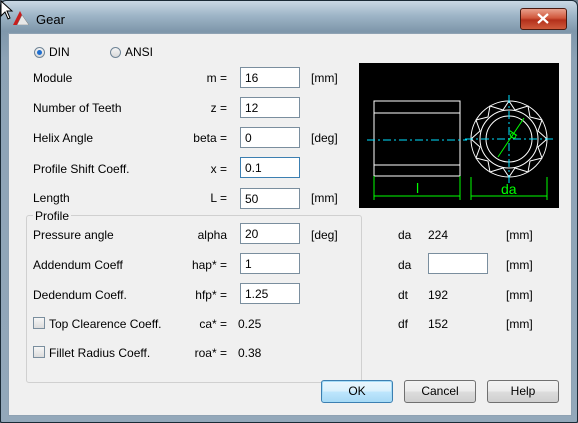 This screenshot has width=578, height=423. What do you see at coordinates (39, 323) in the screenshot?
I see `top-clearance-checkbox` at bounding box center [39, 323].